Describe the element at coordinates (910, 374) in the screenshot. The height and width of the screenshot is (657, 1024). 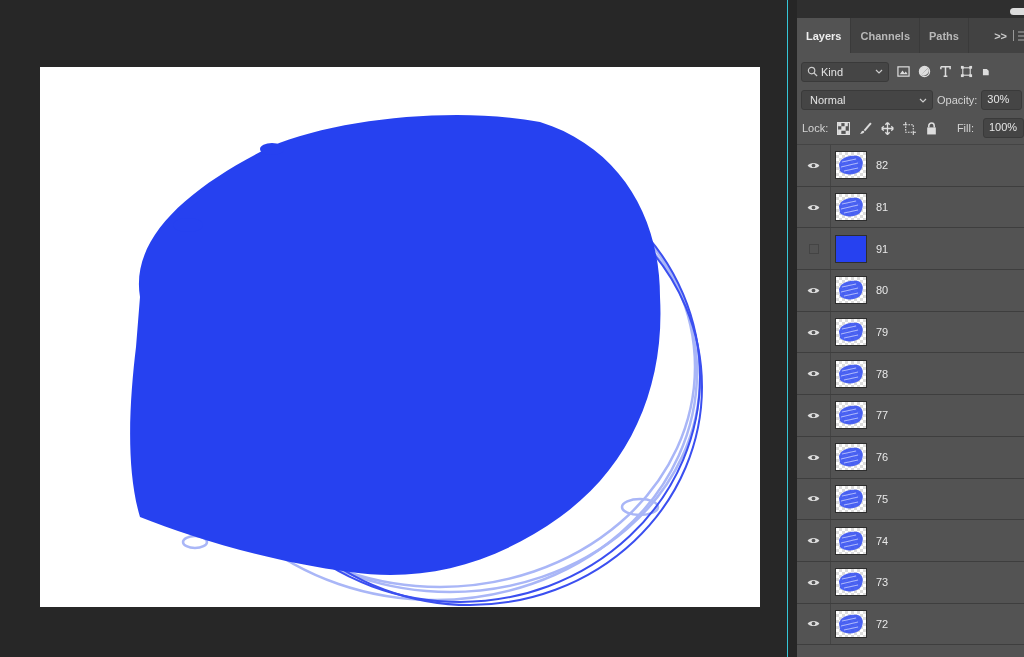
I see `layer-row: 78` at that location.